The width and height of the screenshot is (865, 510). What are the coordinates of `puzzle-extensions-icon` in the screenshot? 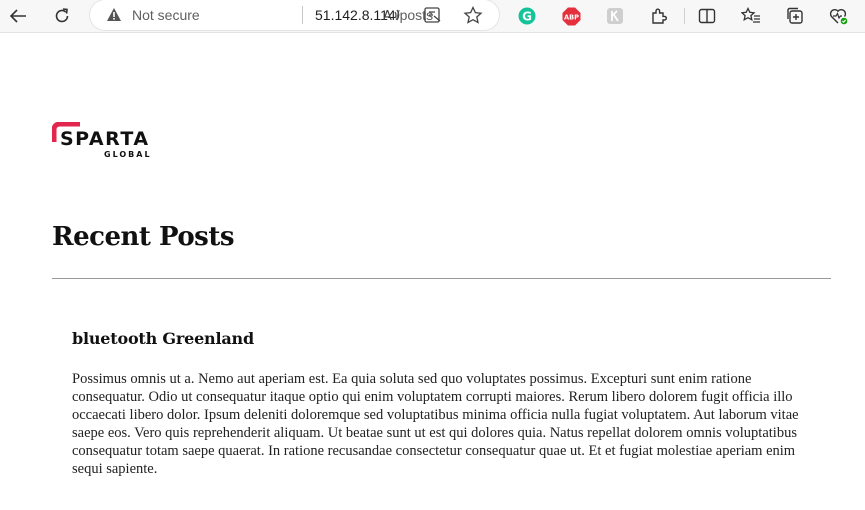 It's located at (659, 16).